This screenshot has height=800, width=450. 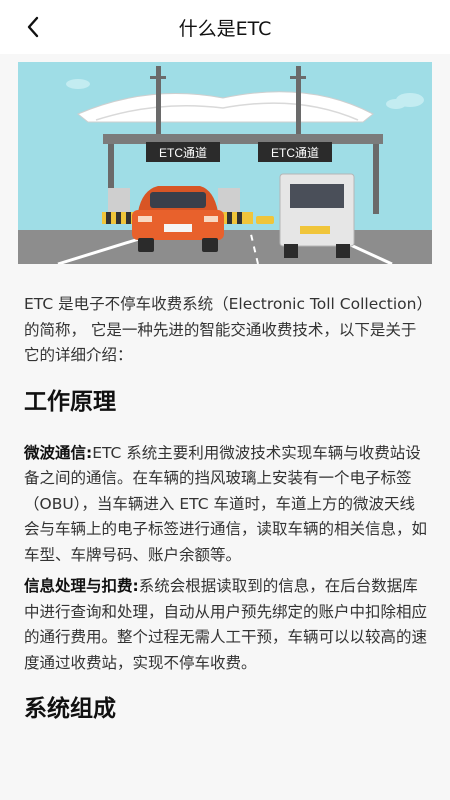 What do you see at coordinates (70, 401) in the screenshot?
I see `section-heading-working-principle: 工作原理` at bounding box center [70, 401].